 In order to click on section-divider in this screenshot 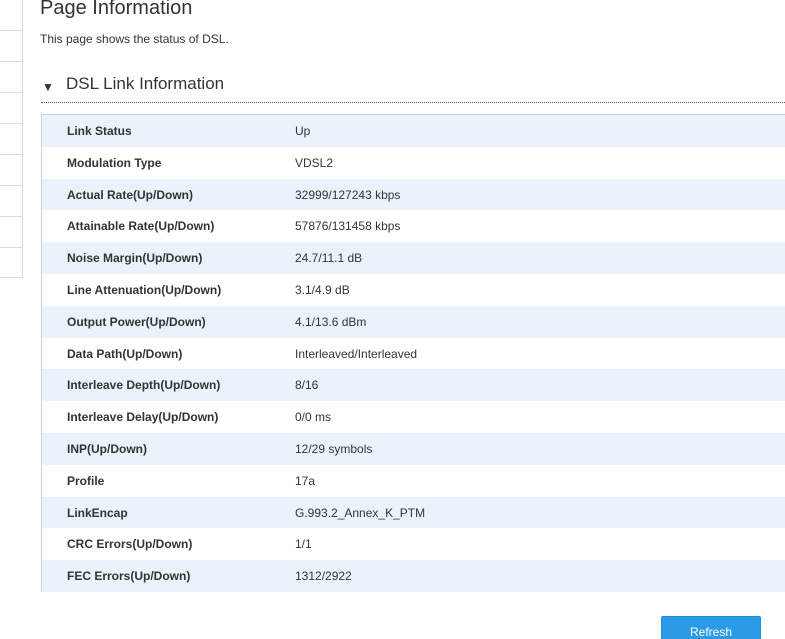, I will do `click(413, 102)`.